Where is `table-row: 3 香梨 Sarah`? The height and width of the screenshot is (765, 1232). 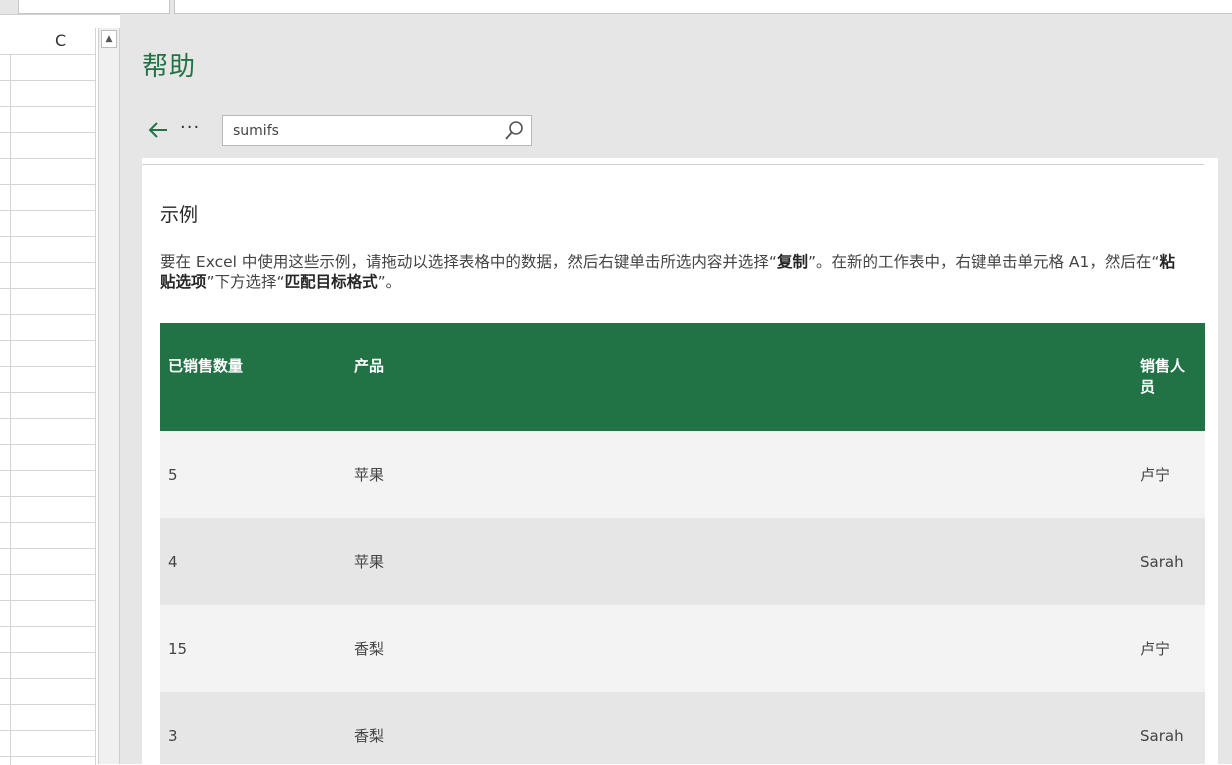
table-row: 3 香梨 Sarah is located at coordinates (682, 728).